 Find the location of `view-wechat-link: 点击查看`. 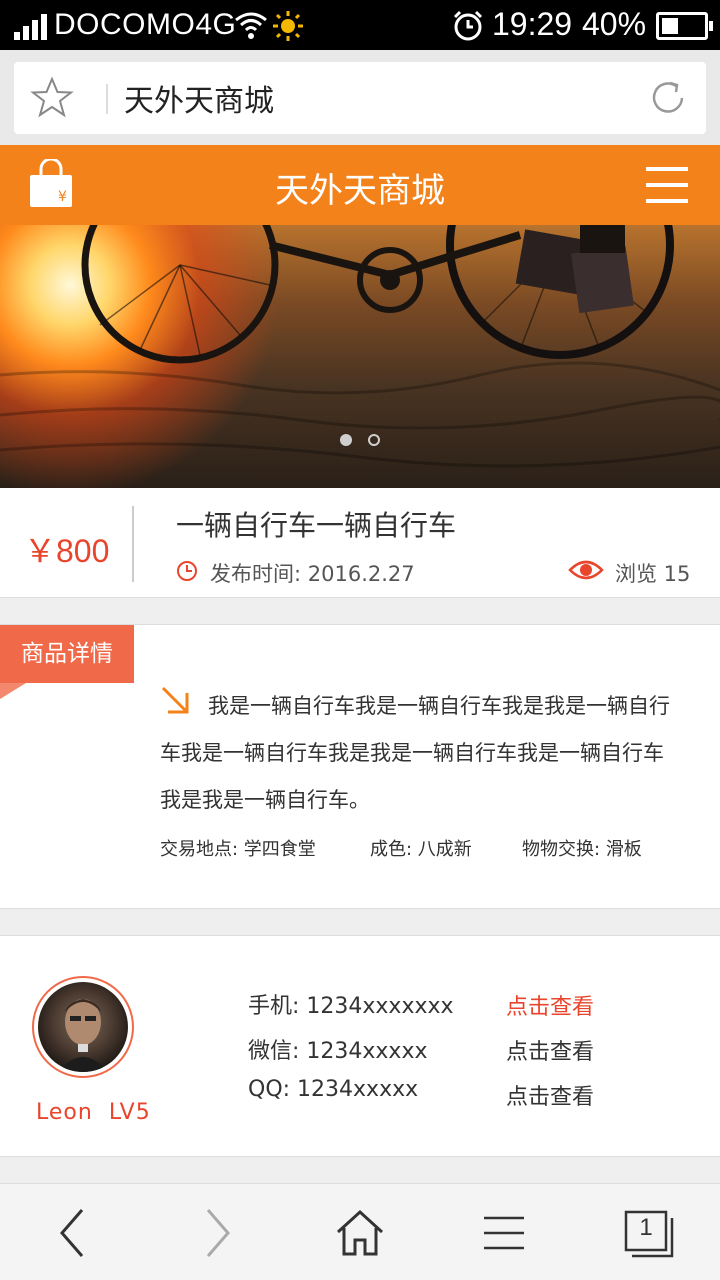

view-wechat-link: 点击查看 is located at coordinates (550, 1050).